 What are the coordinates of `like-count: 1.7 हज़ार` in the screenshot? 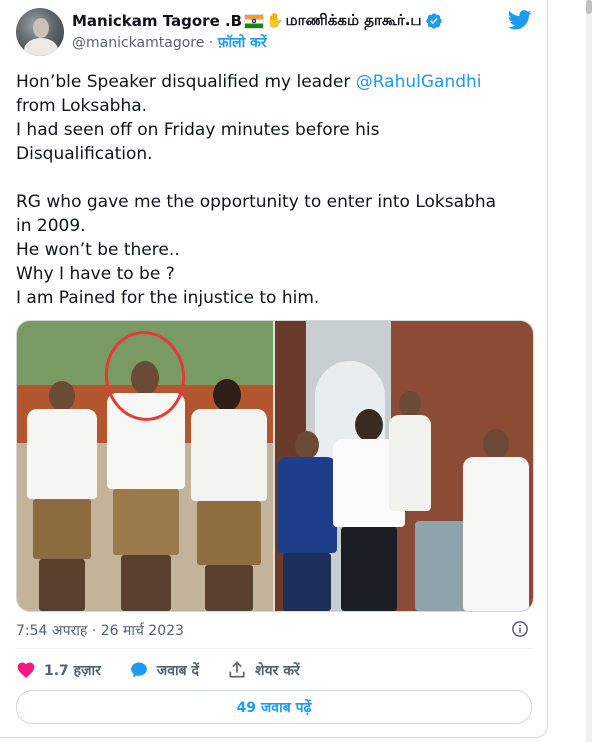 It's located at (72, 670).